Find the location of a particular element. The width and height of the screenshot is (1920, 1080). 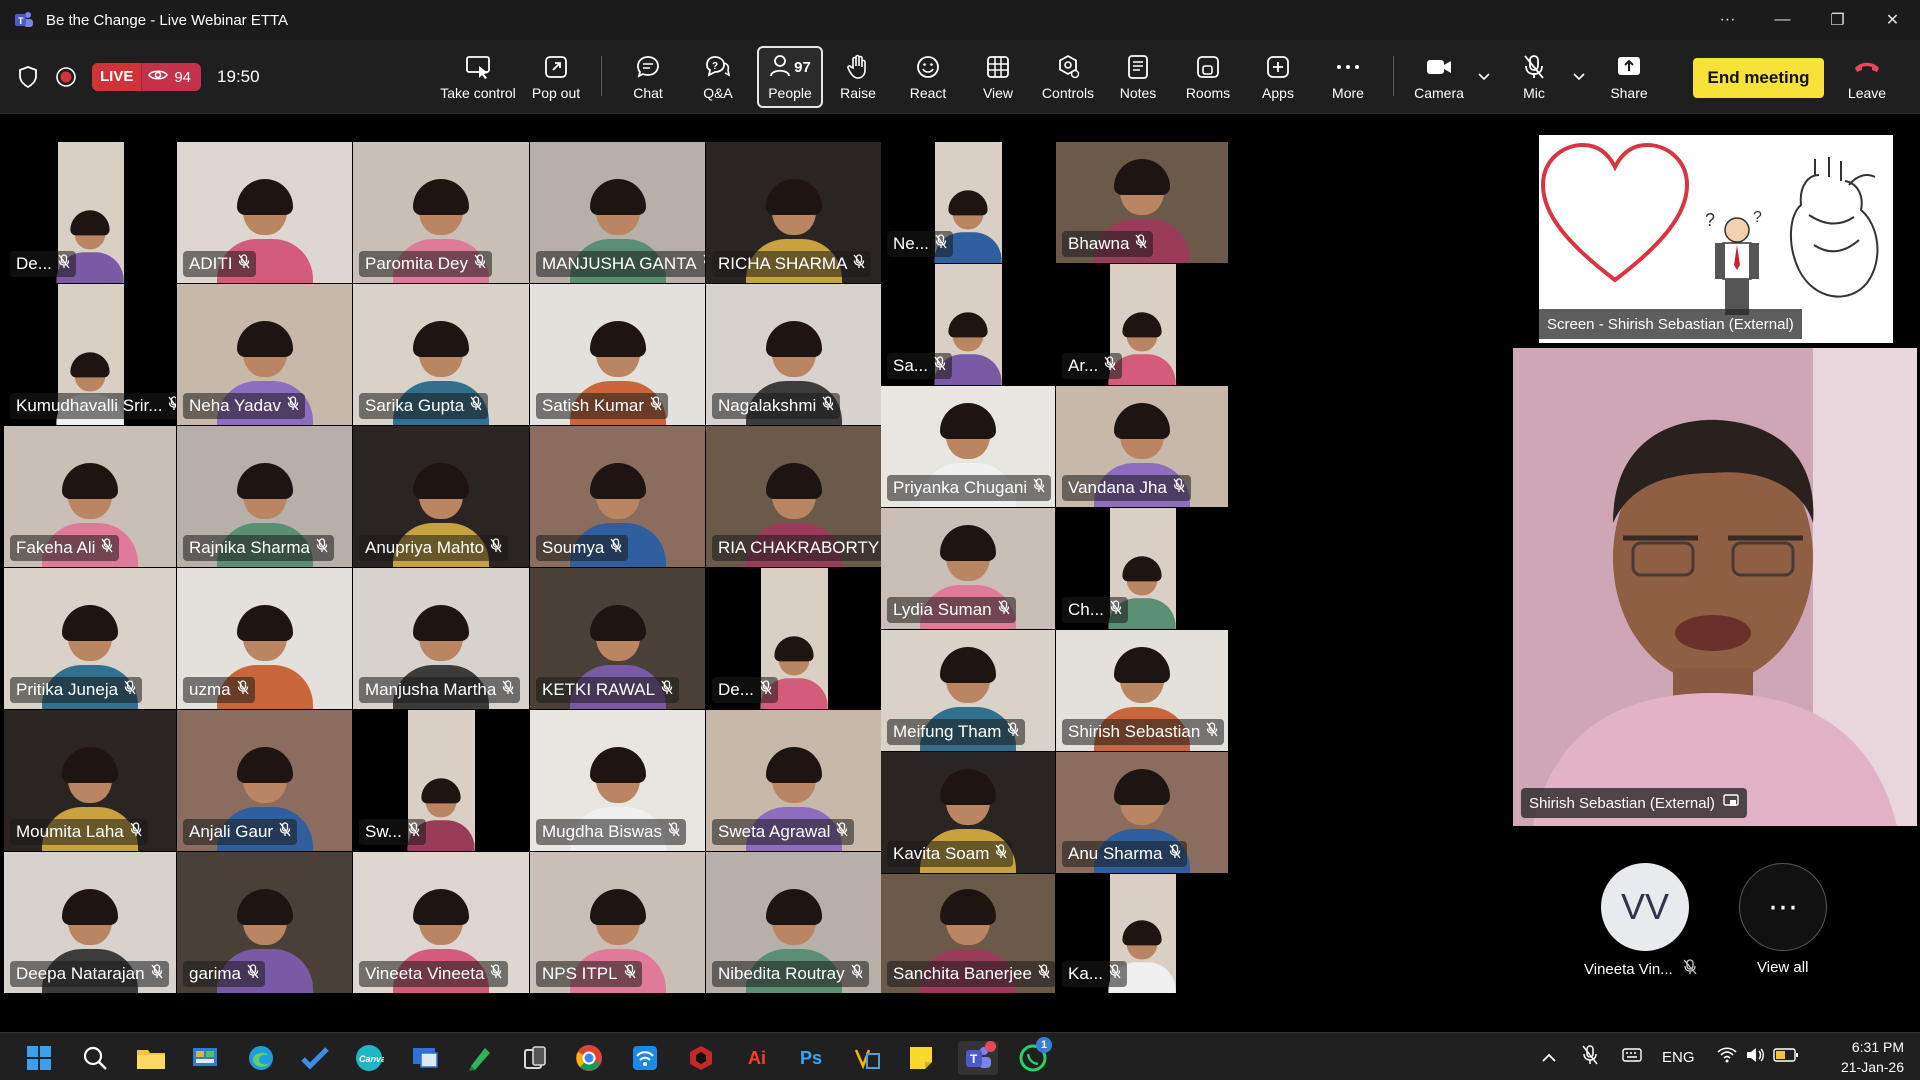

volume-icon is located at coordinates (1755, 1057).